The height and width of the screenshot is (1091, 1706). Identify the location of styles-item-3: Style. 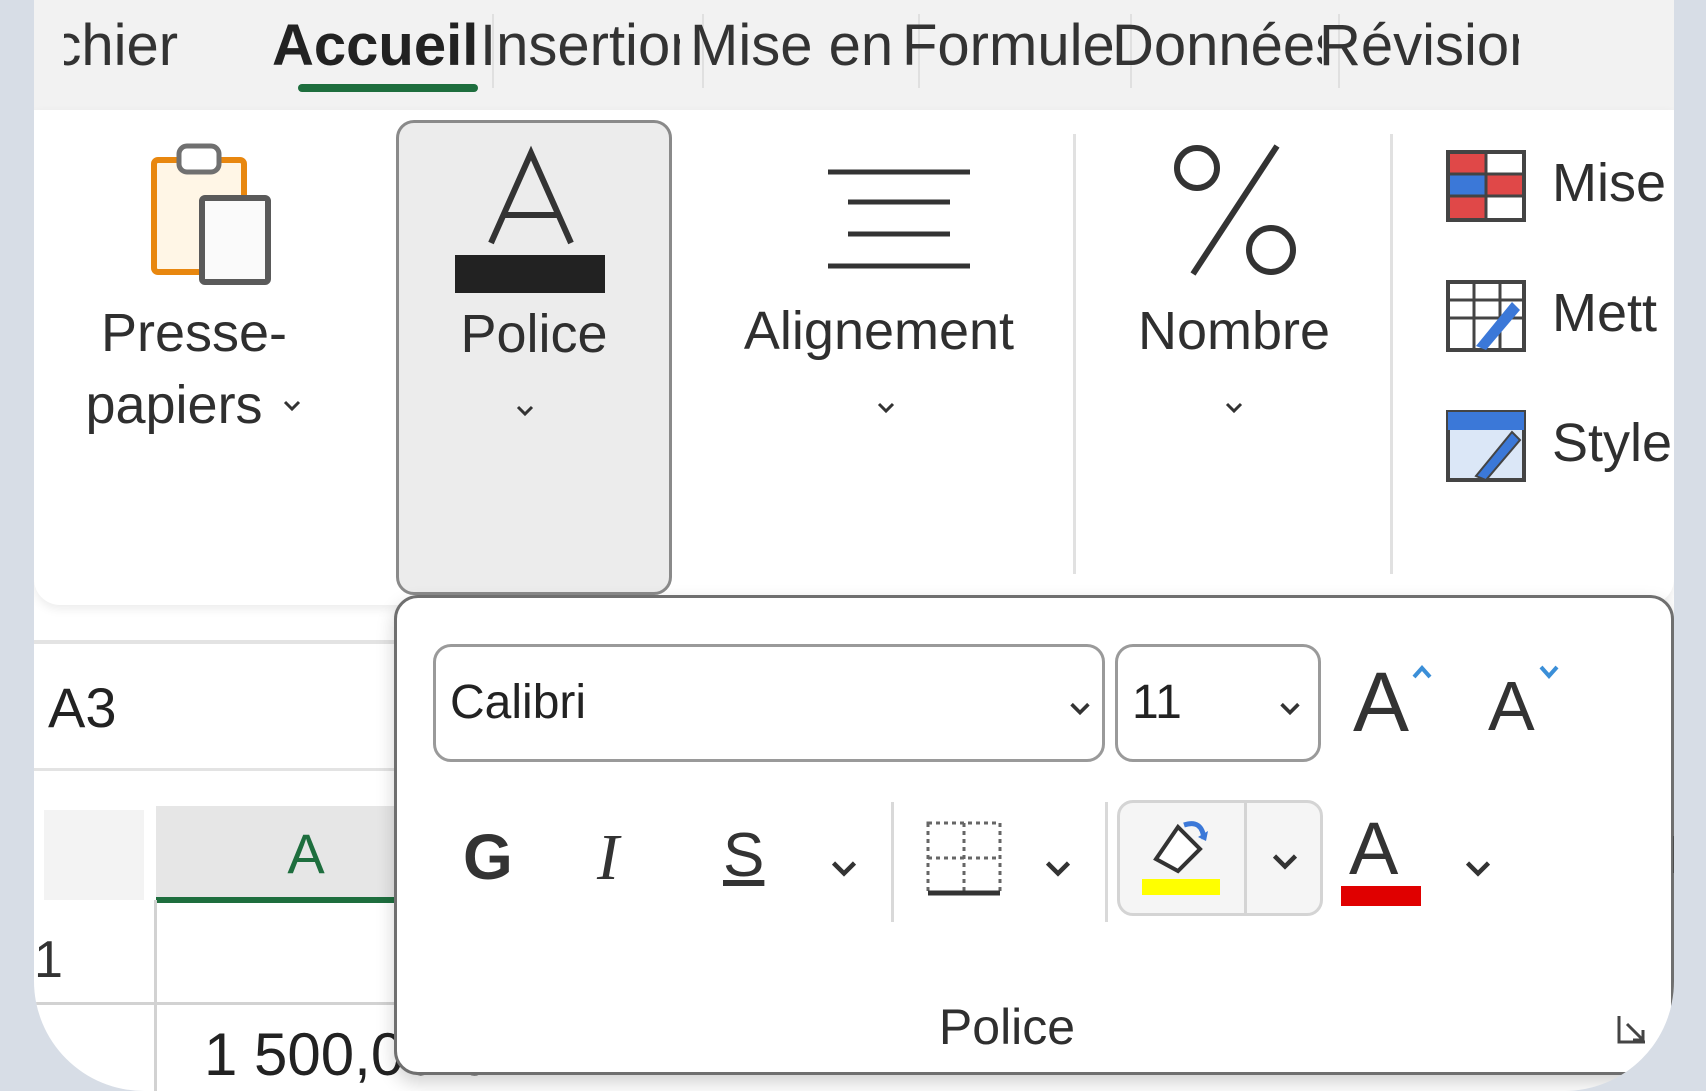
(1612, 443).